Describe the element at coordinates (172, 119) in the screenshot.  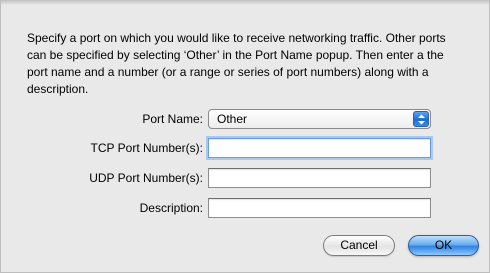
I see `port-name-label: Port Name:` at that location.